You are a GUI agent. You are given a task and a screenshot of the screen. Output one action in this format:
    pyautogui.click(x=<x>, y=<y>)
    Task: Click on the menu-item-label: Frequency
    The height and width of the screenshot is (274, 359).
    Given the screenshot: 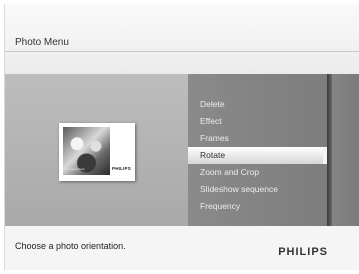 What is the action you would take?
    pyautogui.click(x=220, y=206)
    